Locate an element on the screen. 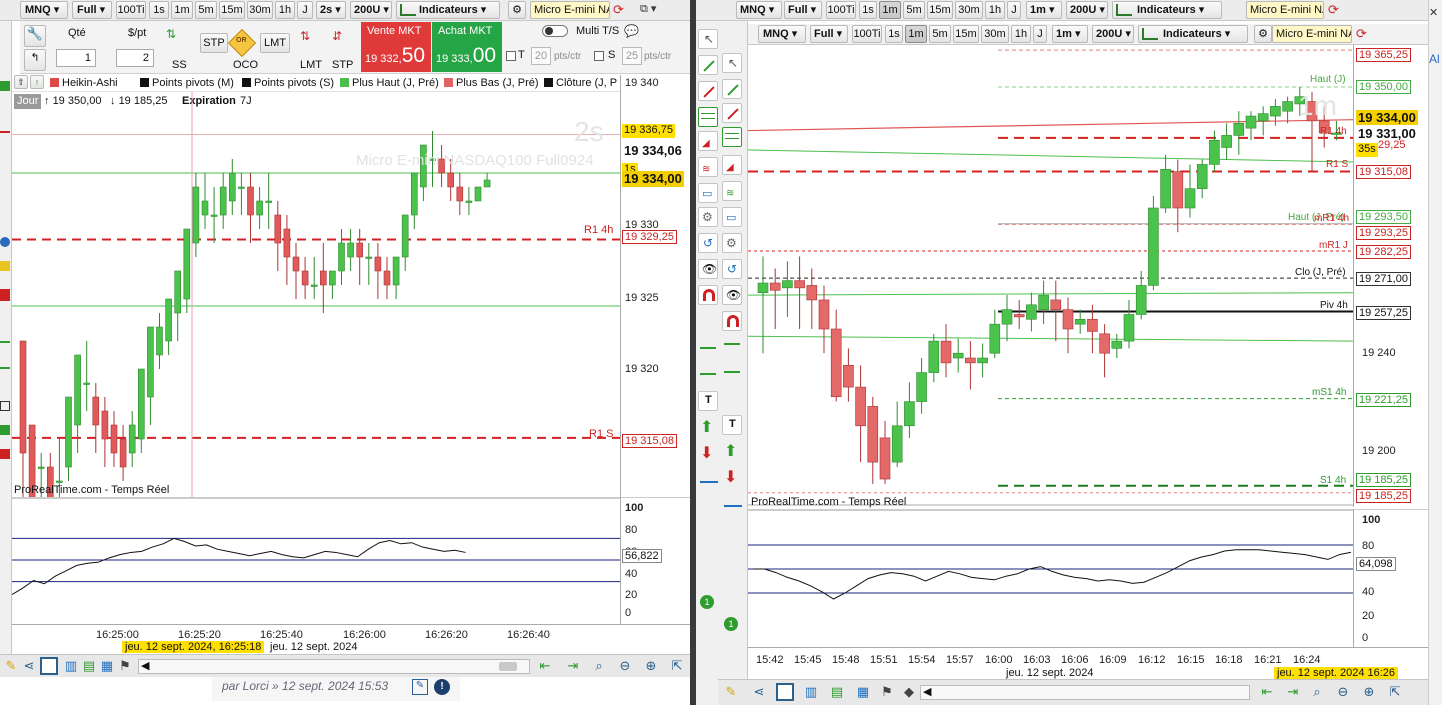 This screenshot has width=1442, height=705. right-outer-tf-30m: 30m is located at coordinates (969, 10).